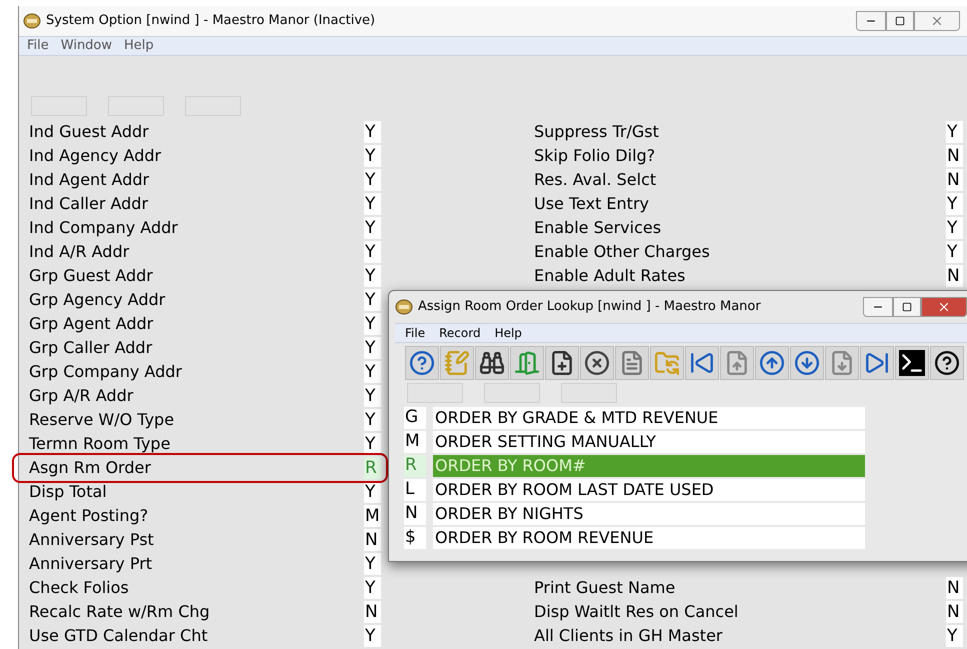  I want to click on document-up-icon, so click(737, 363).